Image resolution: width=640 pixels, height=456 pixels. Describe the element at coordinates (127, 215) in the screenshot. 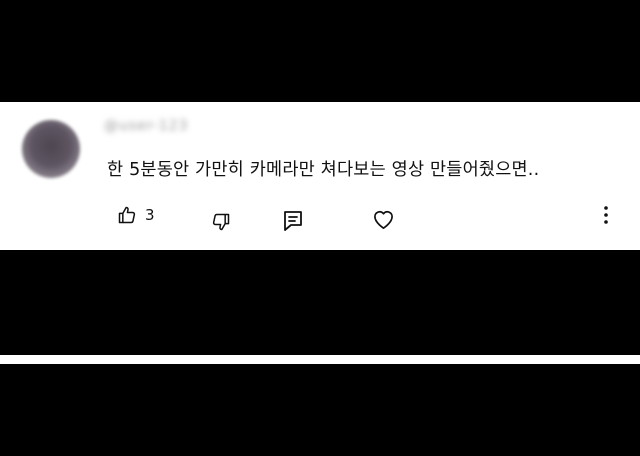

I see `thumbs-up-icon` at that location.